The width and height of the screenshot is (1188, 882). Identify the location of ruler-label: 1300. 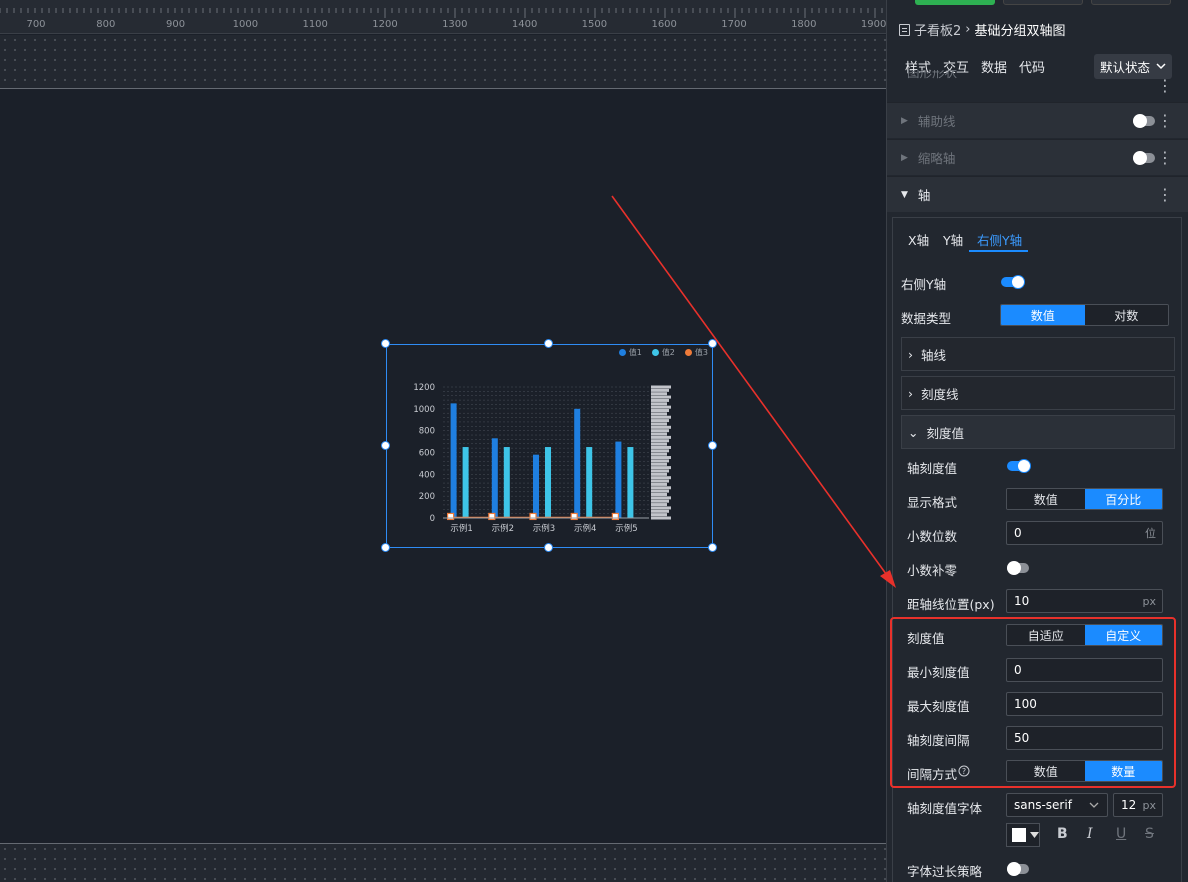
(455, 24).